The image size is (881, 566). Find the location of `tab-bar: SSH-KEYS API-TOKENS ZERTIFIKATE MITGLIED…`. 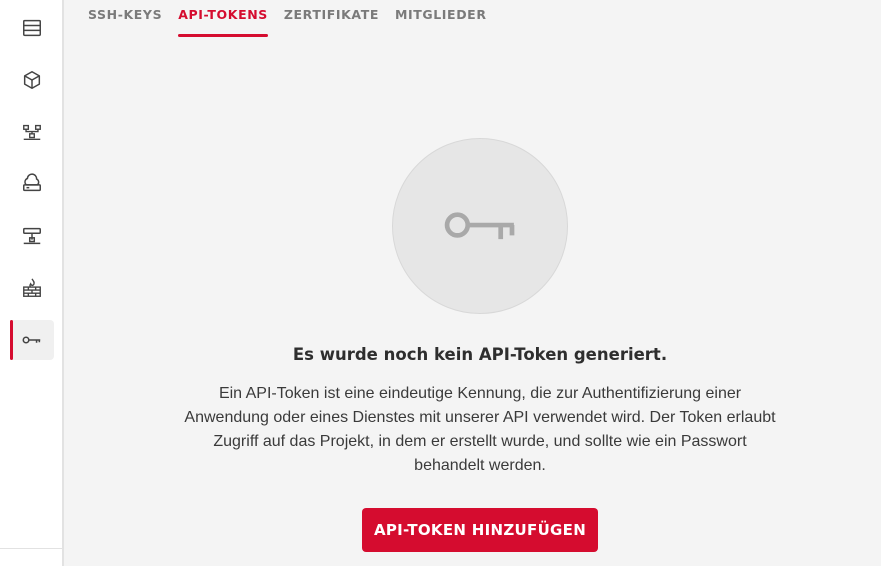

tab-bar: SSH-KEYS API-TOKENS ZERTIFIKATE MITGLIED… is located at coordinates (287, 20).